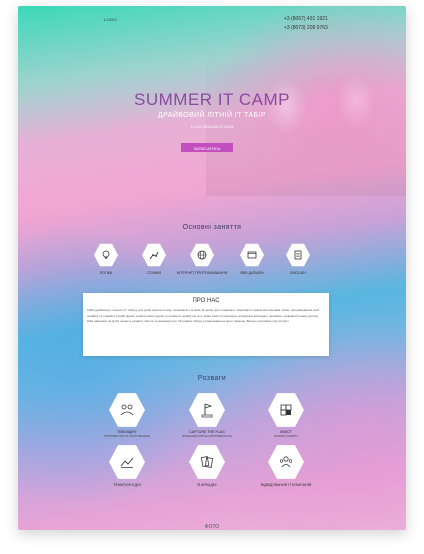  I want to click on bulb-icon, so click(106, 255).